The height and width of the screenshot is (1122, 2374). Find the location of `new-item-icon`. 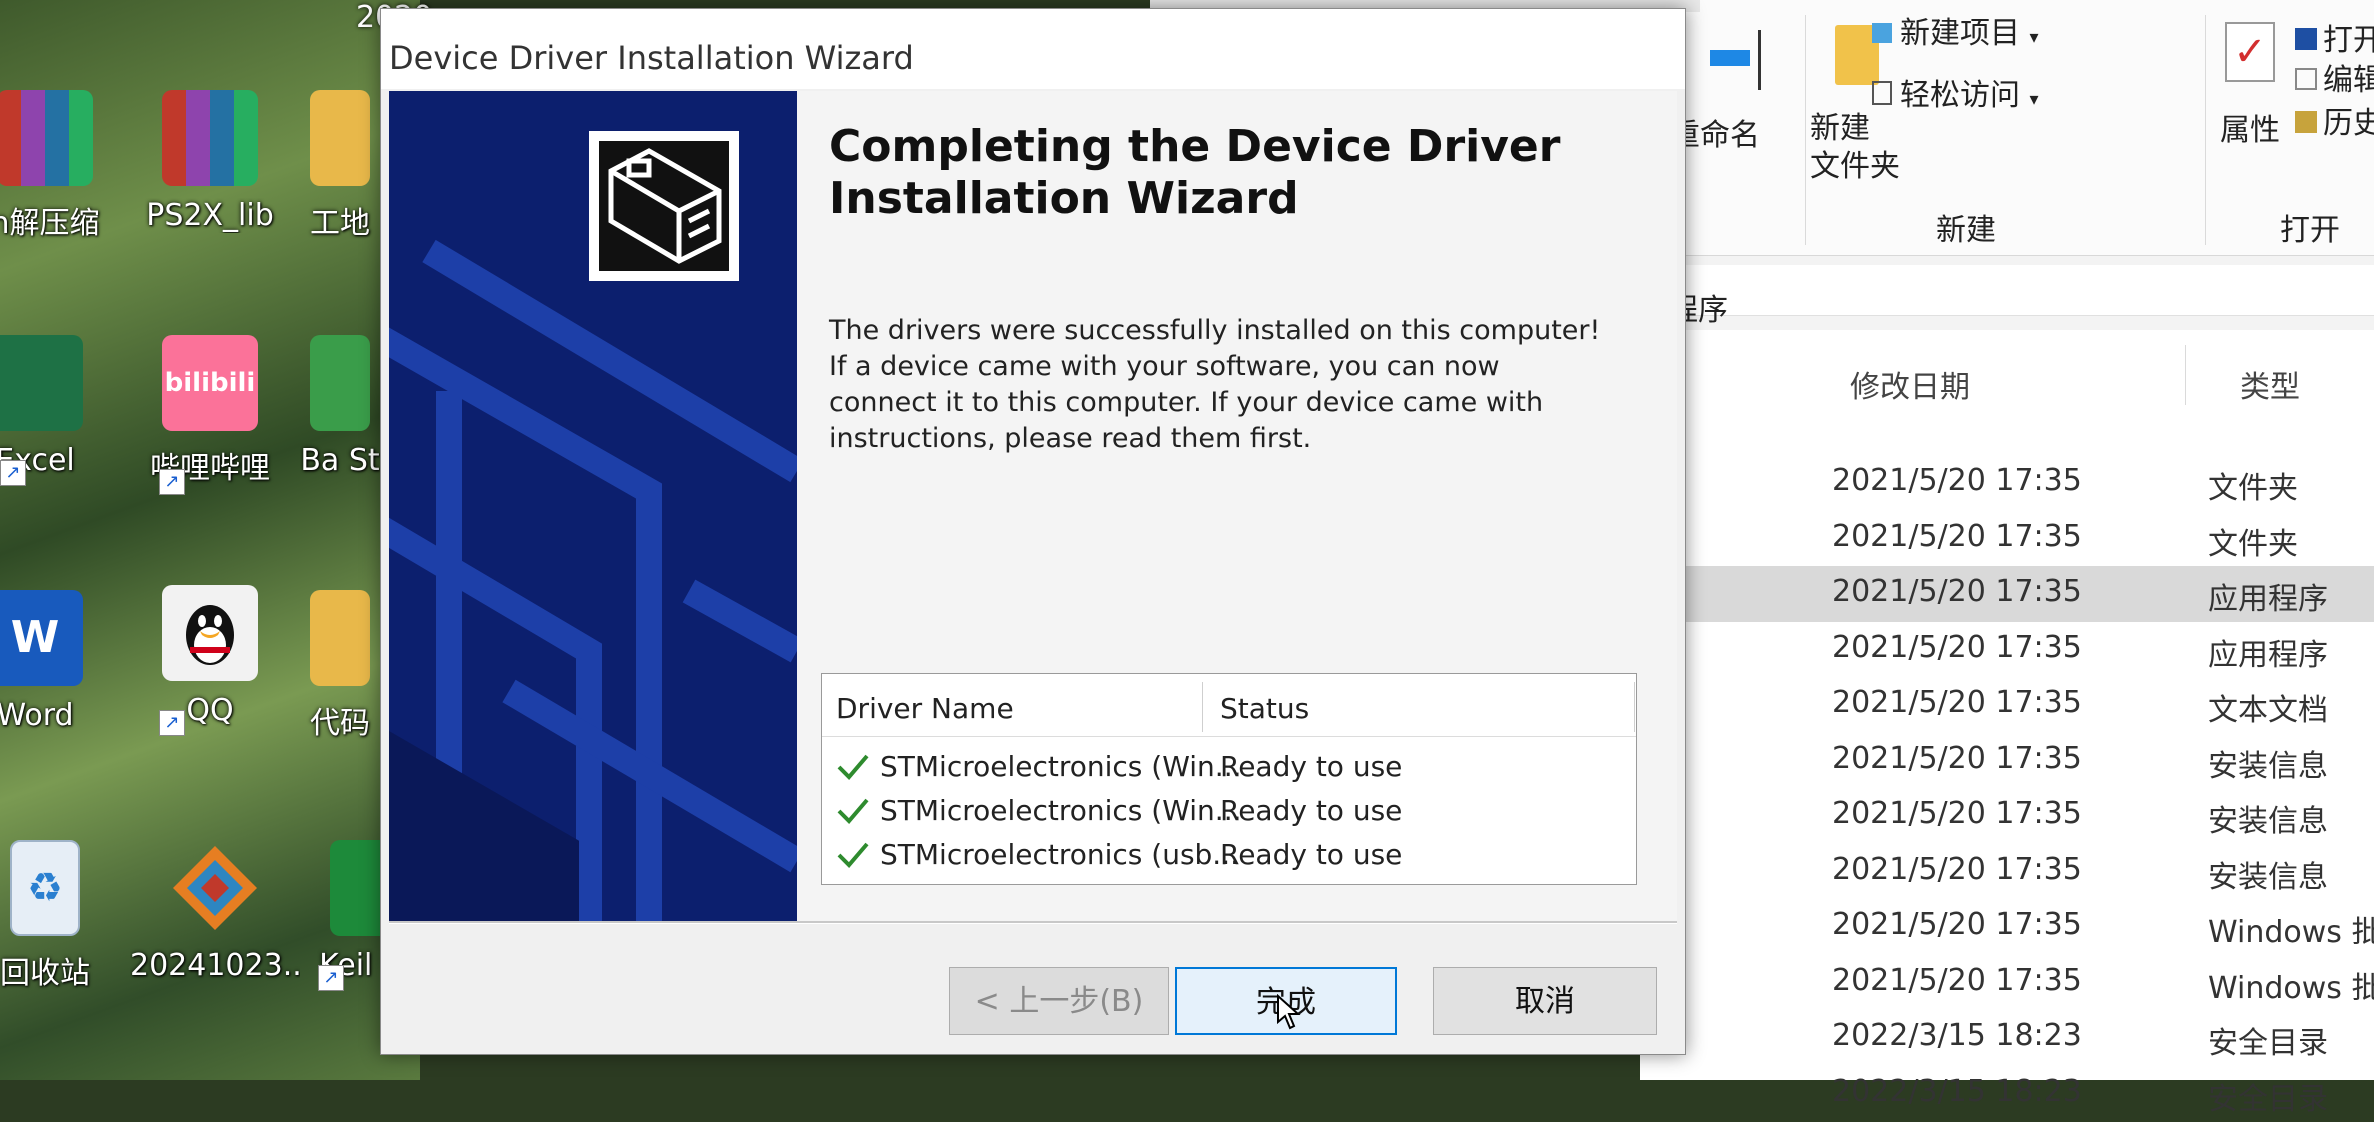

new-item-icon is located at coordinates (1882, 33).